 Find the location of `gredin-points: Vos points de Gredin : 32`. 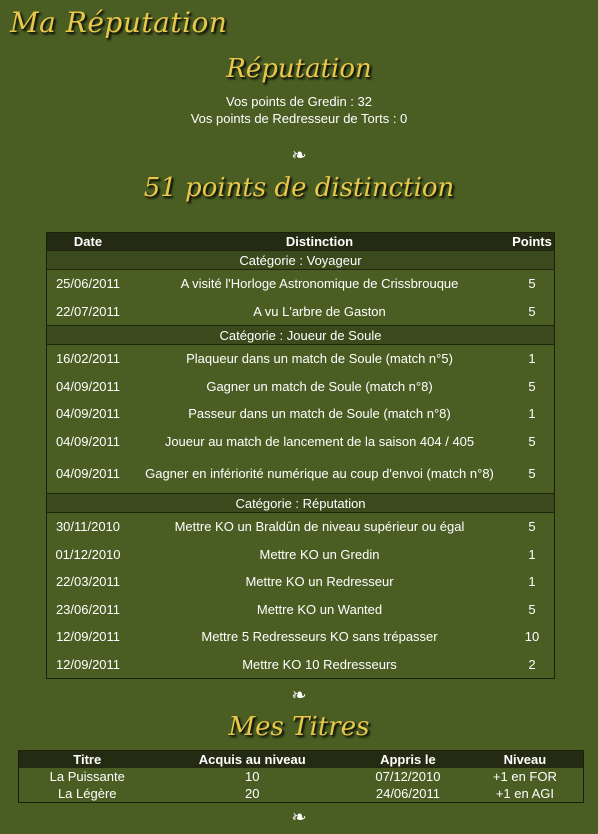

gredin-points: Vos points de Gredin : 32 is located at coordinates (299, 101).